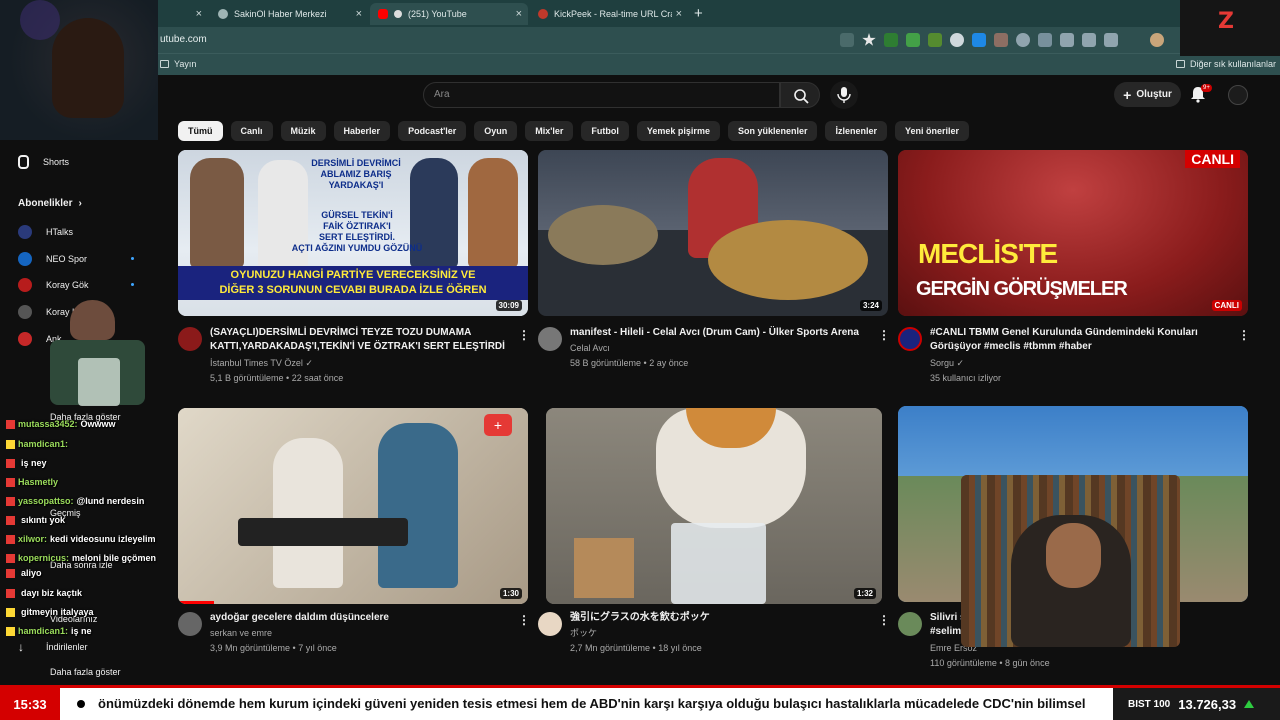 This screenshot has height=720, width=1280. I want to click on channel-name: ポッケ, so click(583, 633).